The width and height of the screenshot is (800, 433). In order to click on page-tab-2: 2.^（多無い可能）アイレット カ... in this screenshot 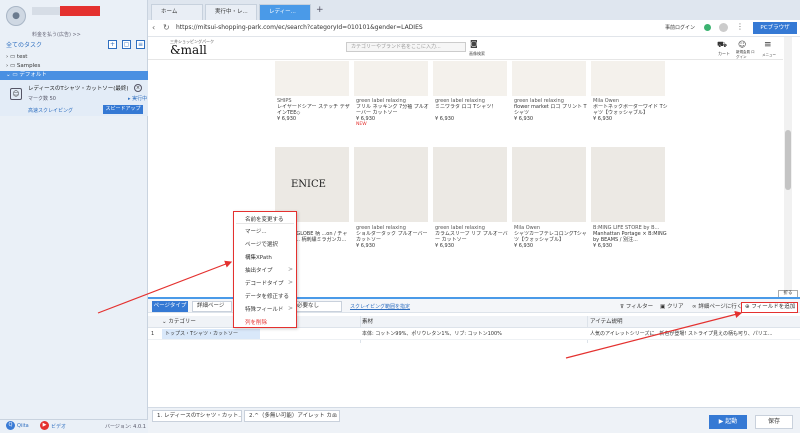, I will do `click(292, 416)`.